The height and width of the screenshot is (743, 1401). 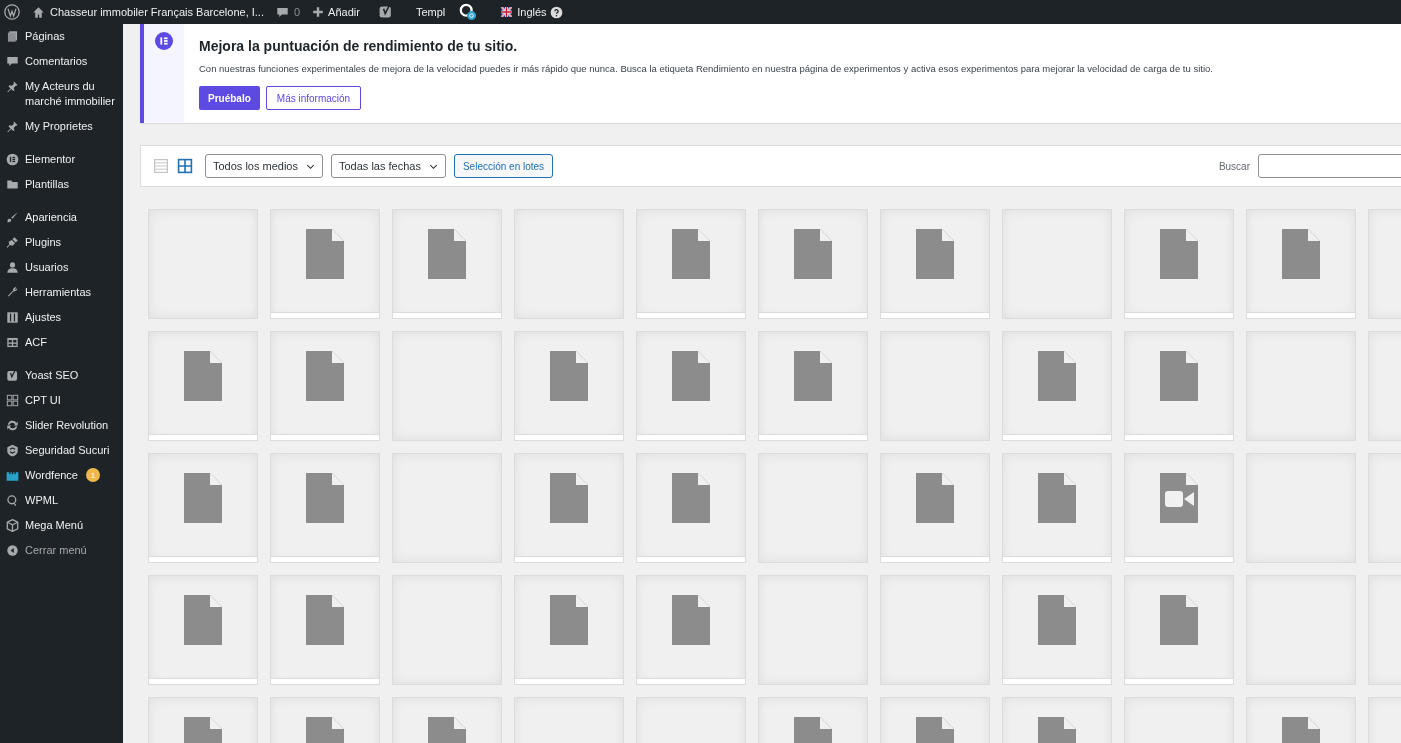 What do you see at coordinates (313, 98) in the screenshot?
I see `more-info-button: Más información` at bounding box center [313, 98].